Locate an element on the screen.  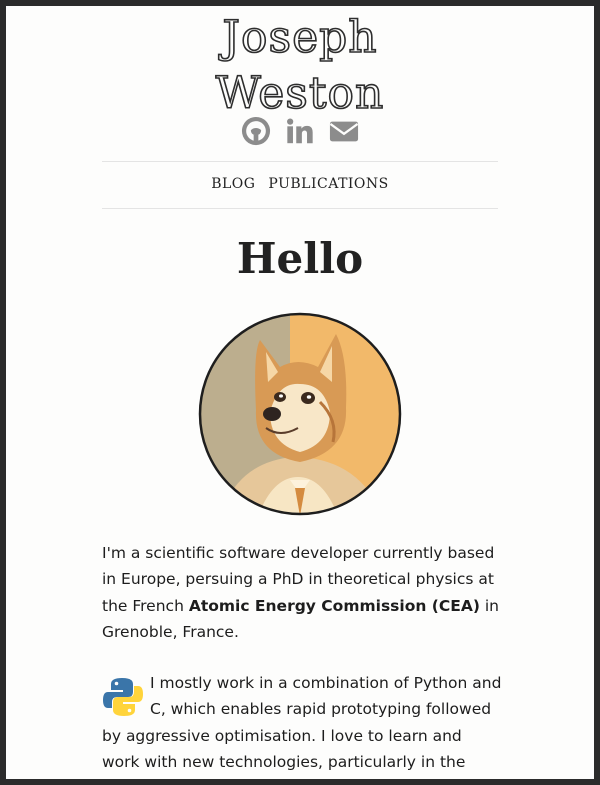
divider-bottom is located at coordinates (300, 208).